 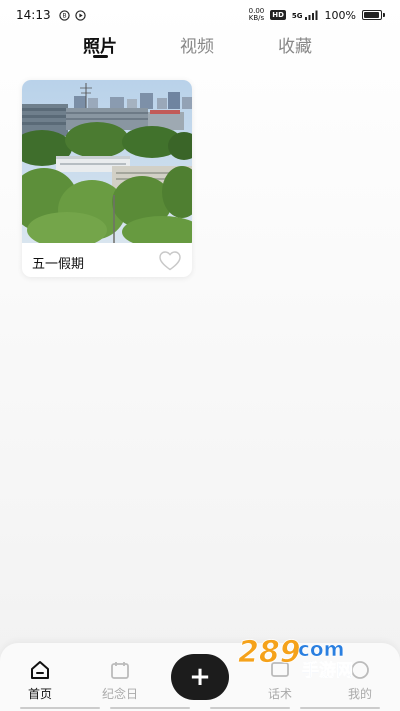 I want to click on watermark-logo: 289 com 手游网, so click(x=296, y=656).